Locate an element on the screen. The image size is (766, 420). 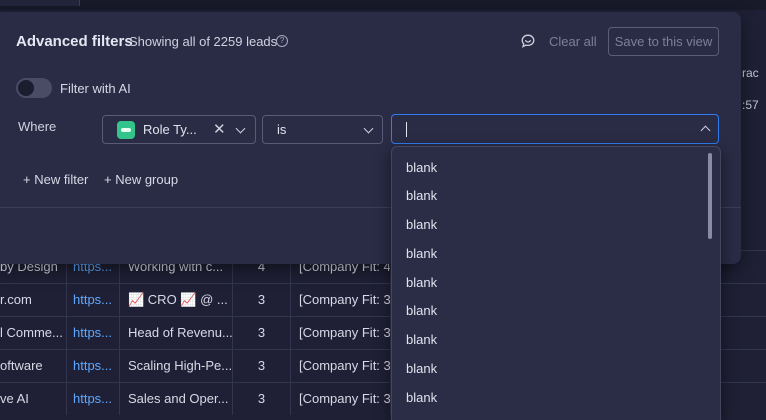
column-select: Role Ty... ✕ is located at coordinates (179, 129).